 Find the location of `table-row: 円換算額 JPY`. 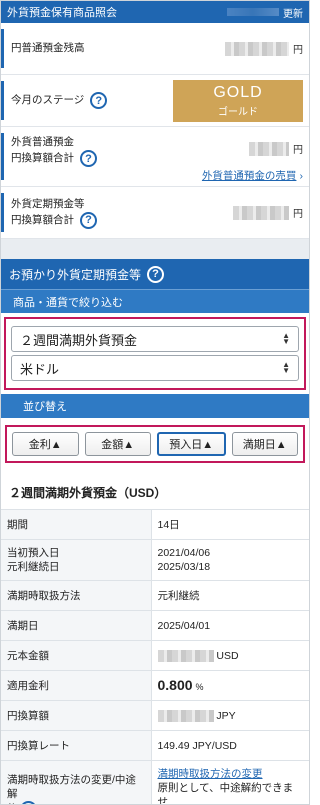

table-row: 円換算額 JPY is located at coordinates (155, 715).